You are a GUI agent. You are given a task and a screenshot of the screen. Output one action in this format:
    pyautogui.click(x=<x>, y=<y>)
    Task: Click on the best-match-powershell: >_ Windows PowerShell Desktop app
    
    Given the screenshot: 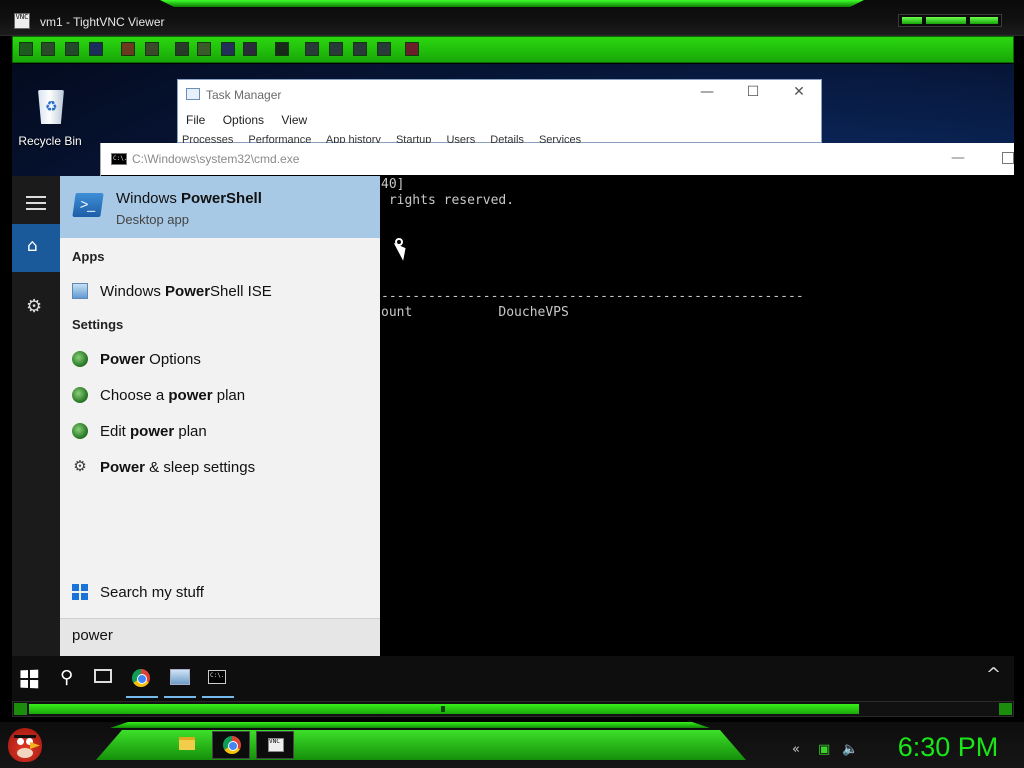 What is the action you would take?
    pyautogui.click(x=220, y=207)
    